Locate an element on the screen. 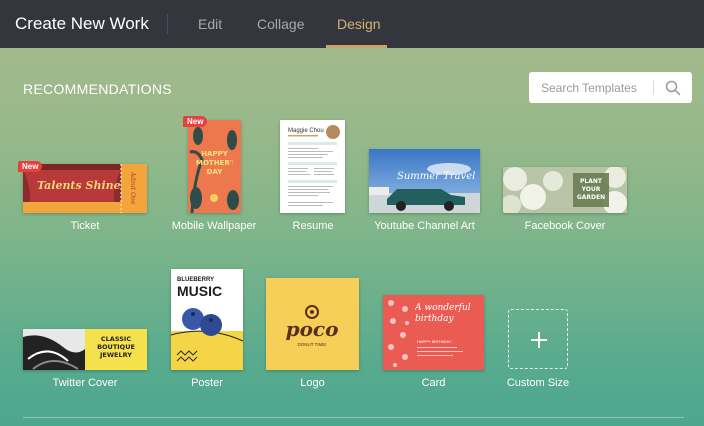 Image resolution: width=704 pixels, height=426 pixels. bottom-divider is located at coordinates (353, 417).